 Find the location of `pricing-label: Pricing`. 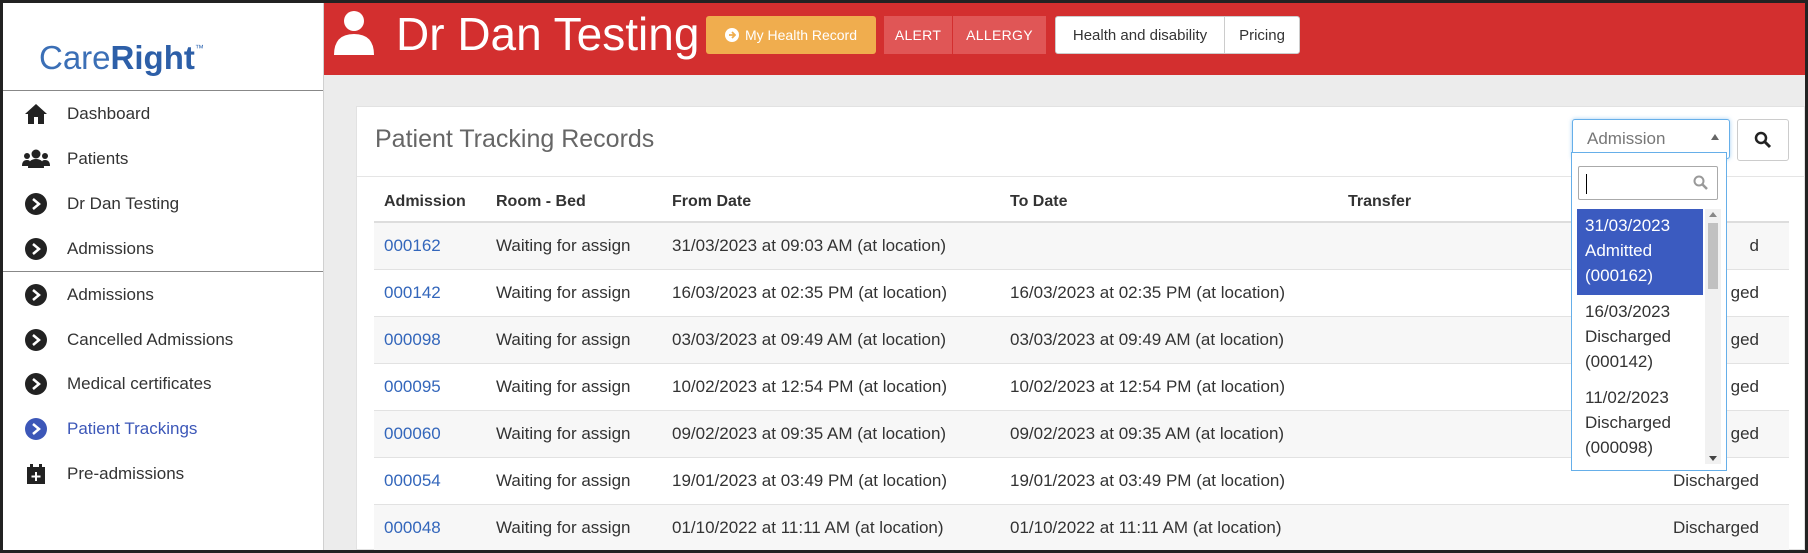

pricing-label: Pricing is located at coordinates (1262, 35).